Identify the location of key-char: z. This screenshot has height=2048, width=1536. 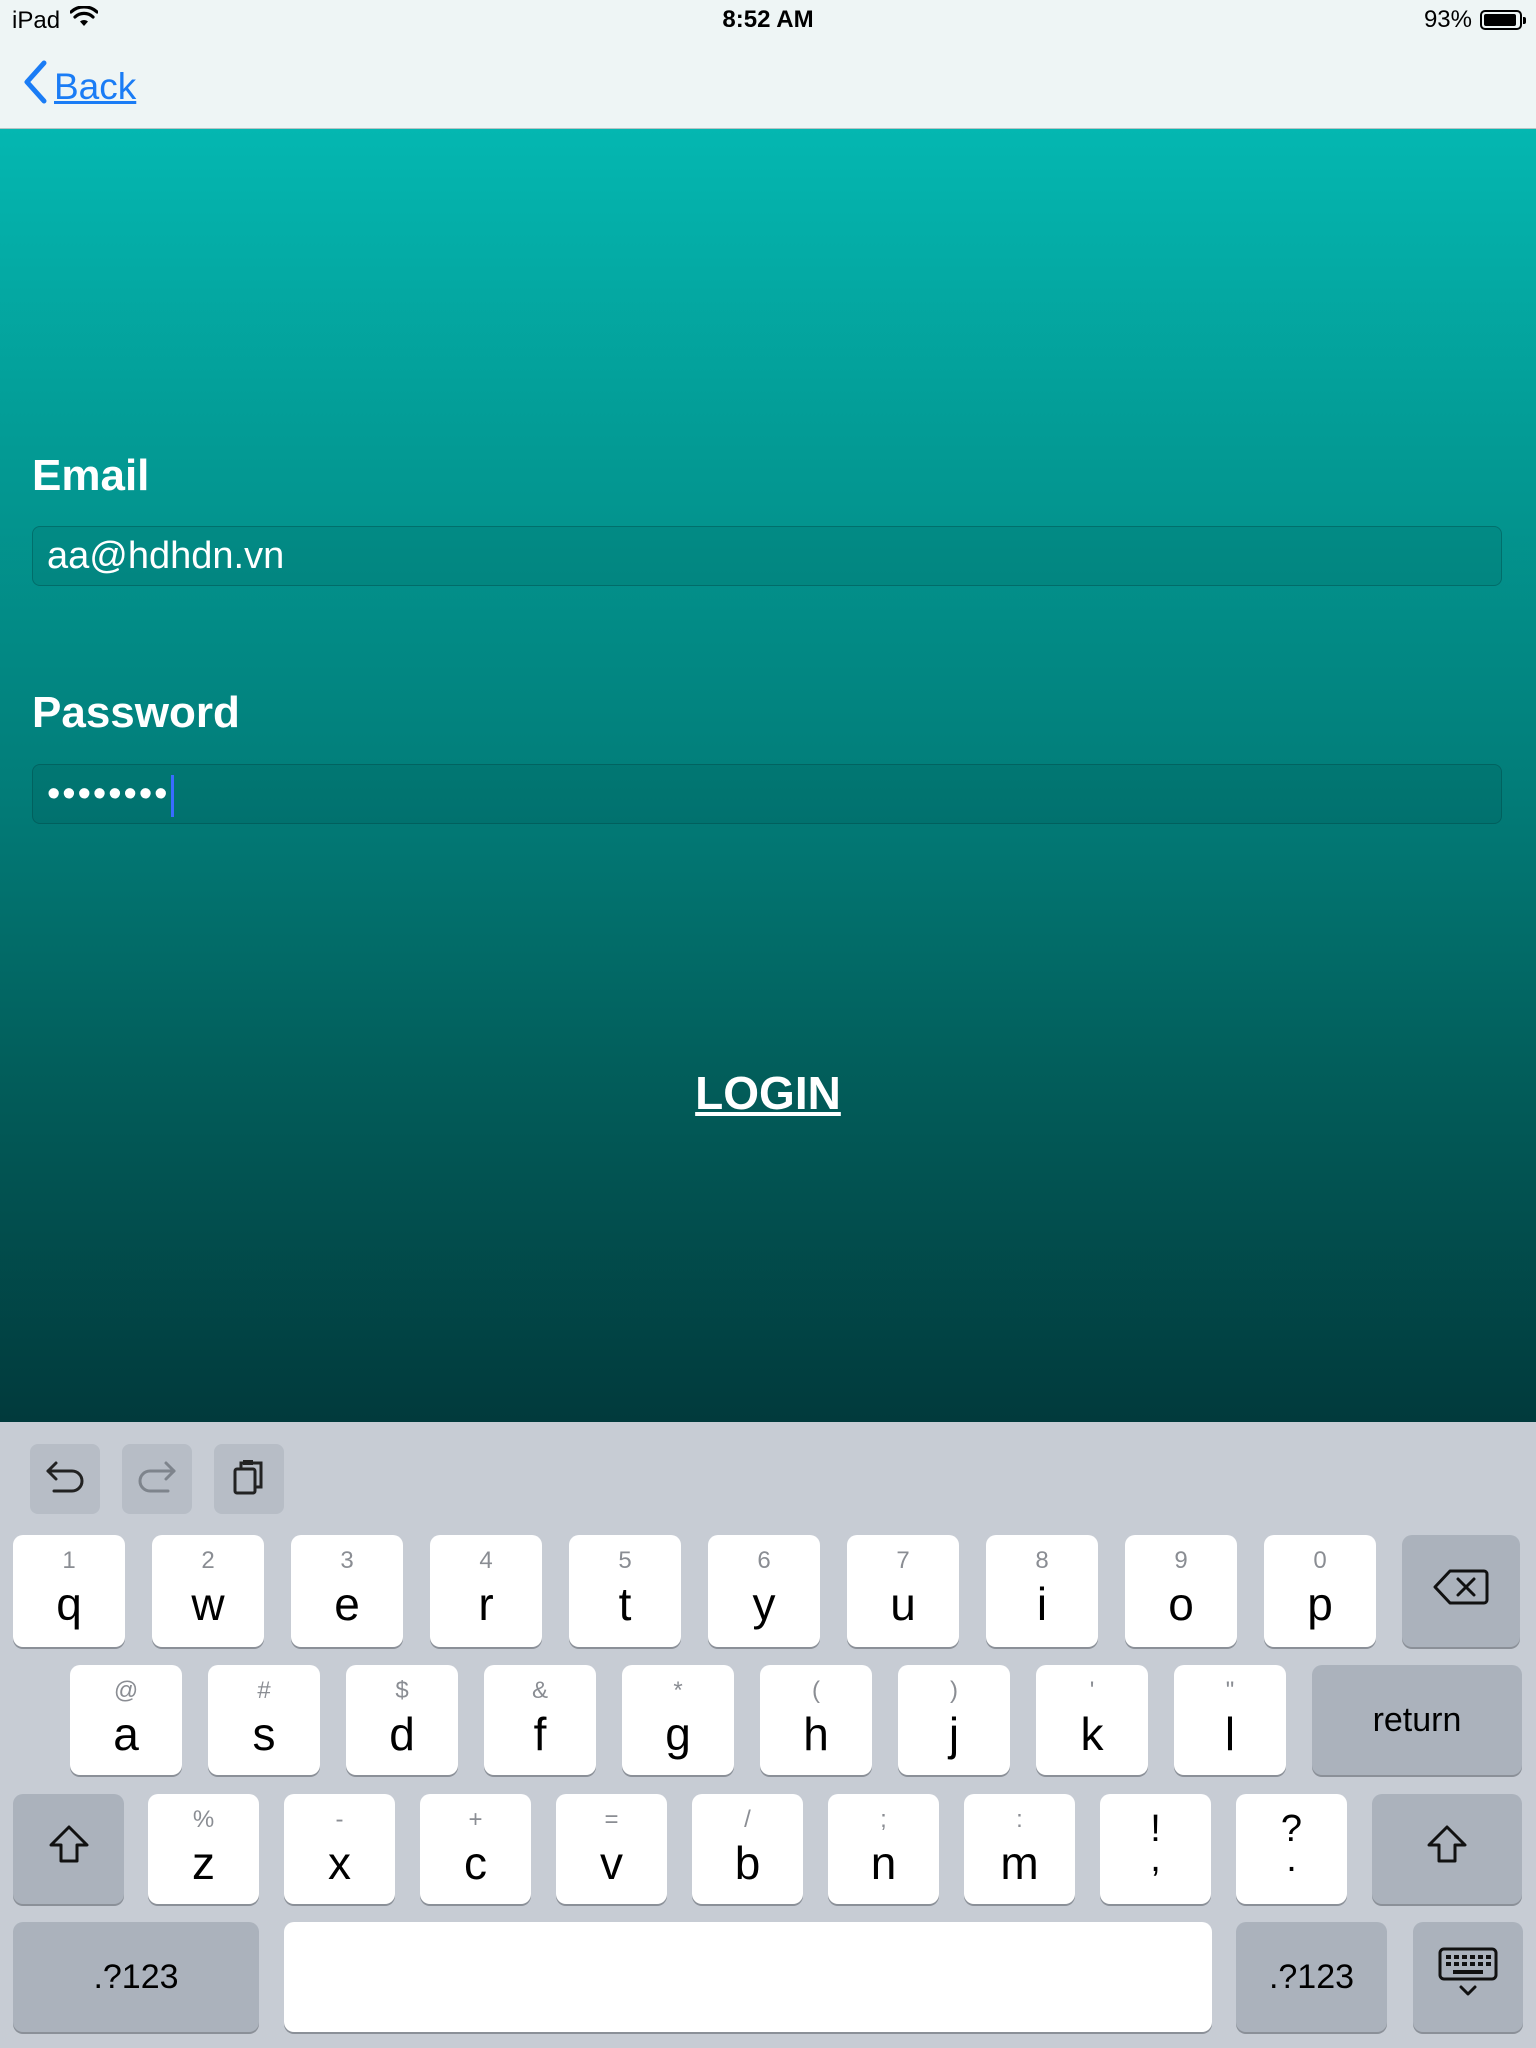
(203, 1863).